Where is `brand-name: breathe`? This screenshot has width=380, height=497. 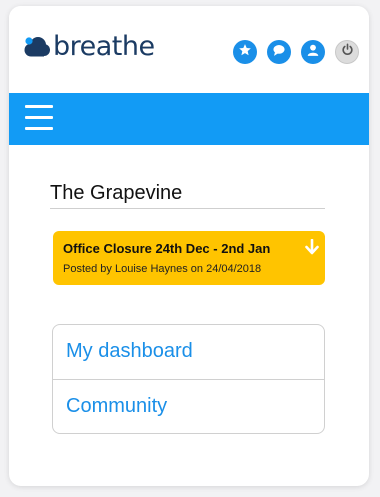 brand-name: breathe is located at coordinates (104, 46).